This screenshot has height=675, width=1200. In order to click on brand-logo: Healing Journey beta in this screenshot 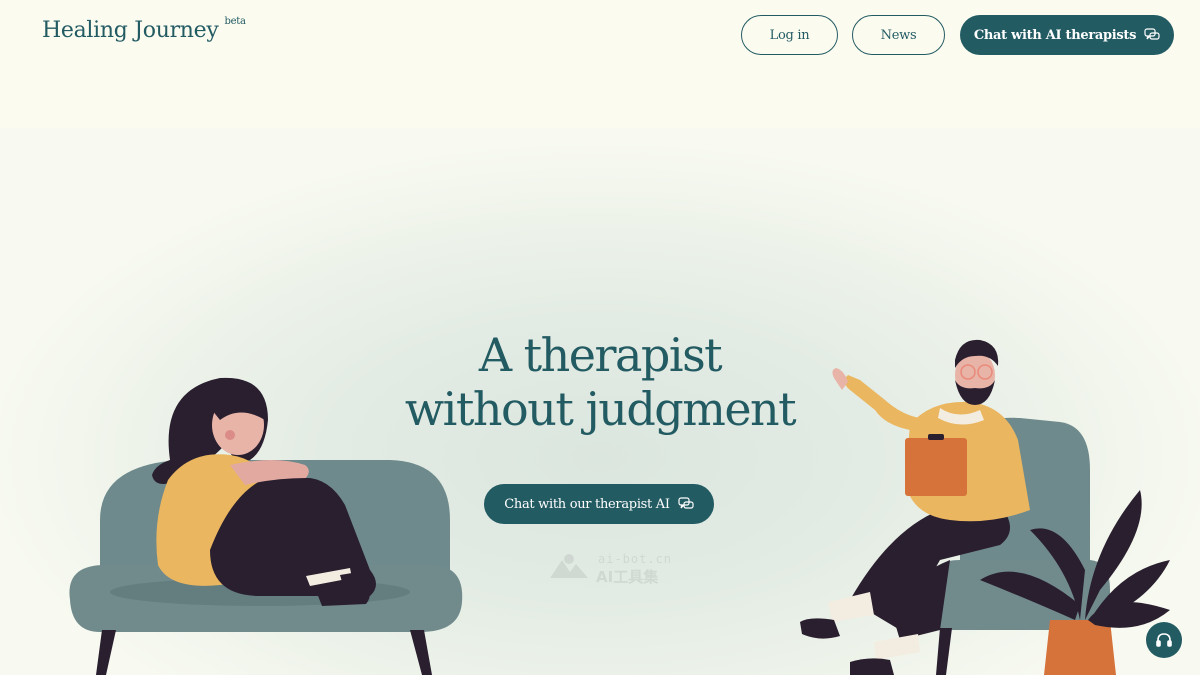, I will do `click(144, 29)`.